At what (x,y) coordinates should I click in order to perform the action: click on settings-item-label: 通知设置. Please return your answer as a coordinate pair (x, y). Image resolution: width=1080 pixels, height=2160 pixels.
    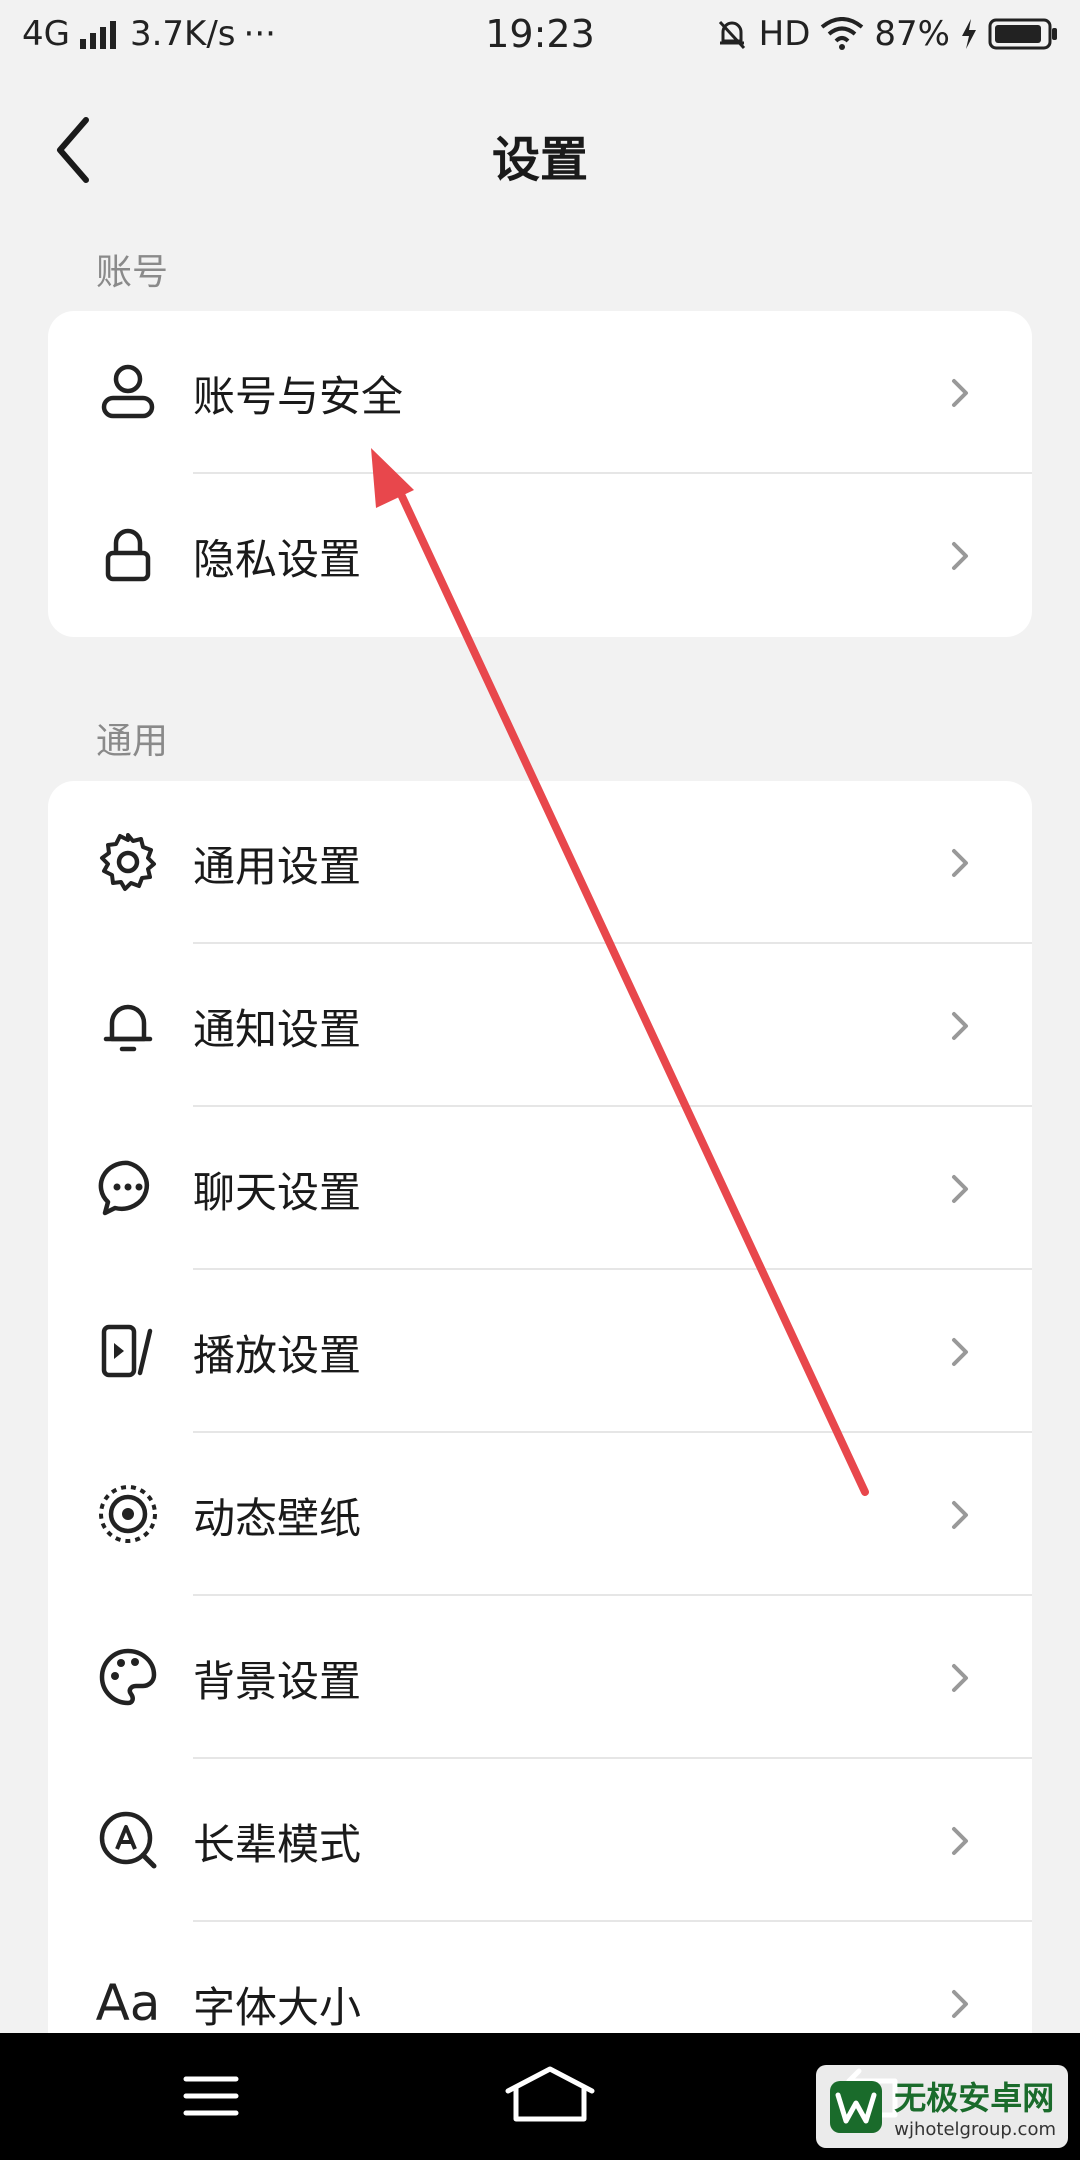
    Looking at the image, I should click on (277, 1029).